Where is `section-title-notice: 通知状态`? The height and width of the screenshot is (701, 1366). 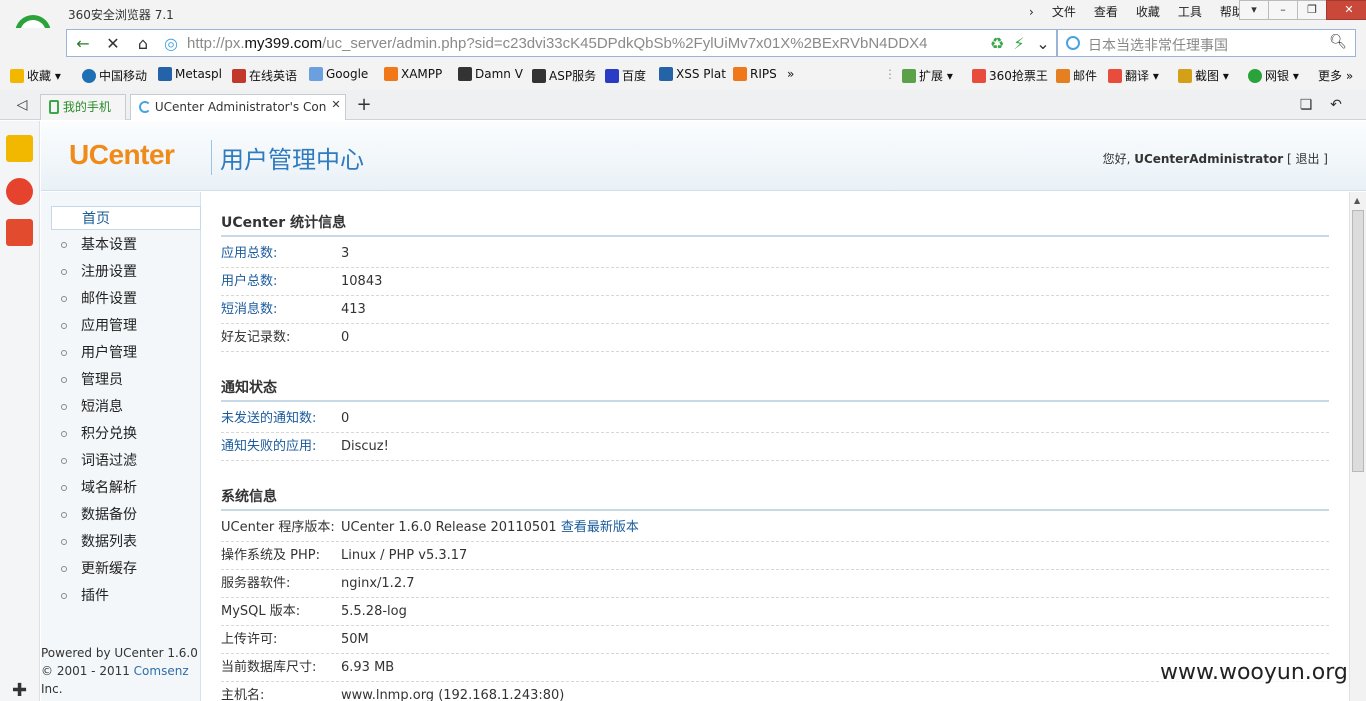
section-title-notice: 通知状态 is located at coordinates (249, 388).